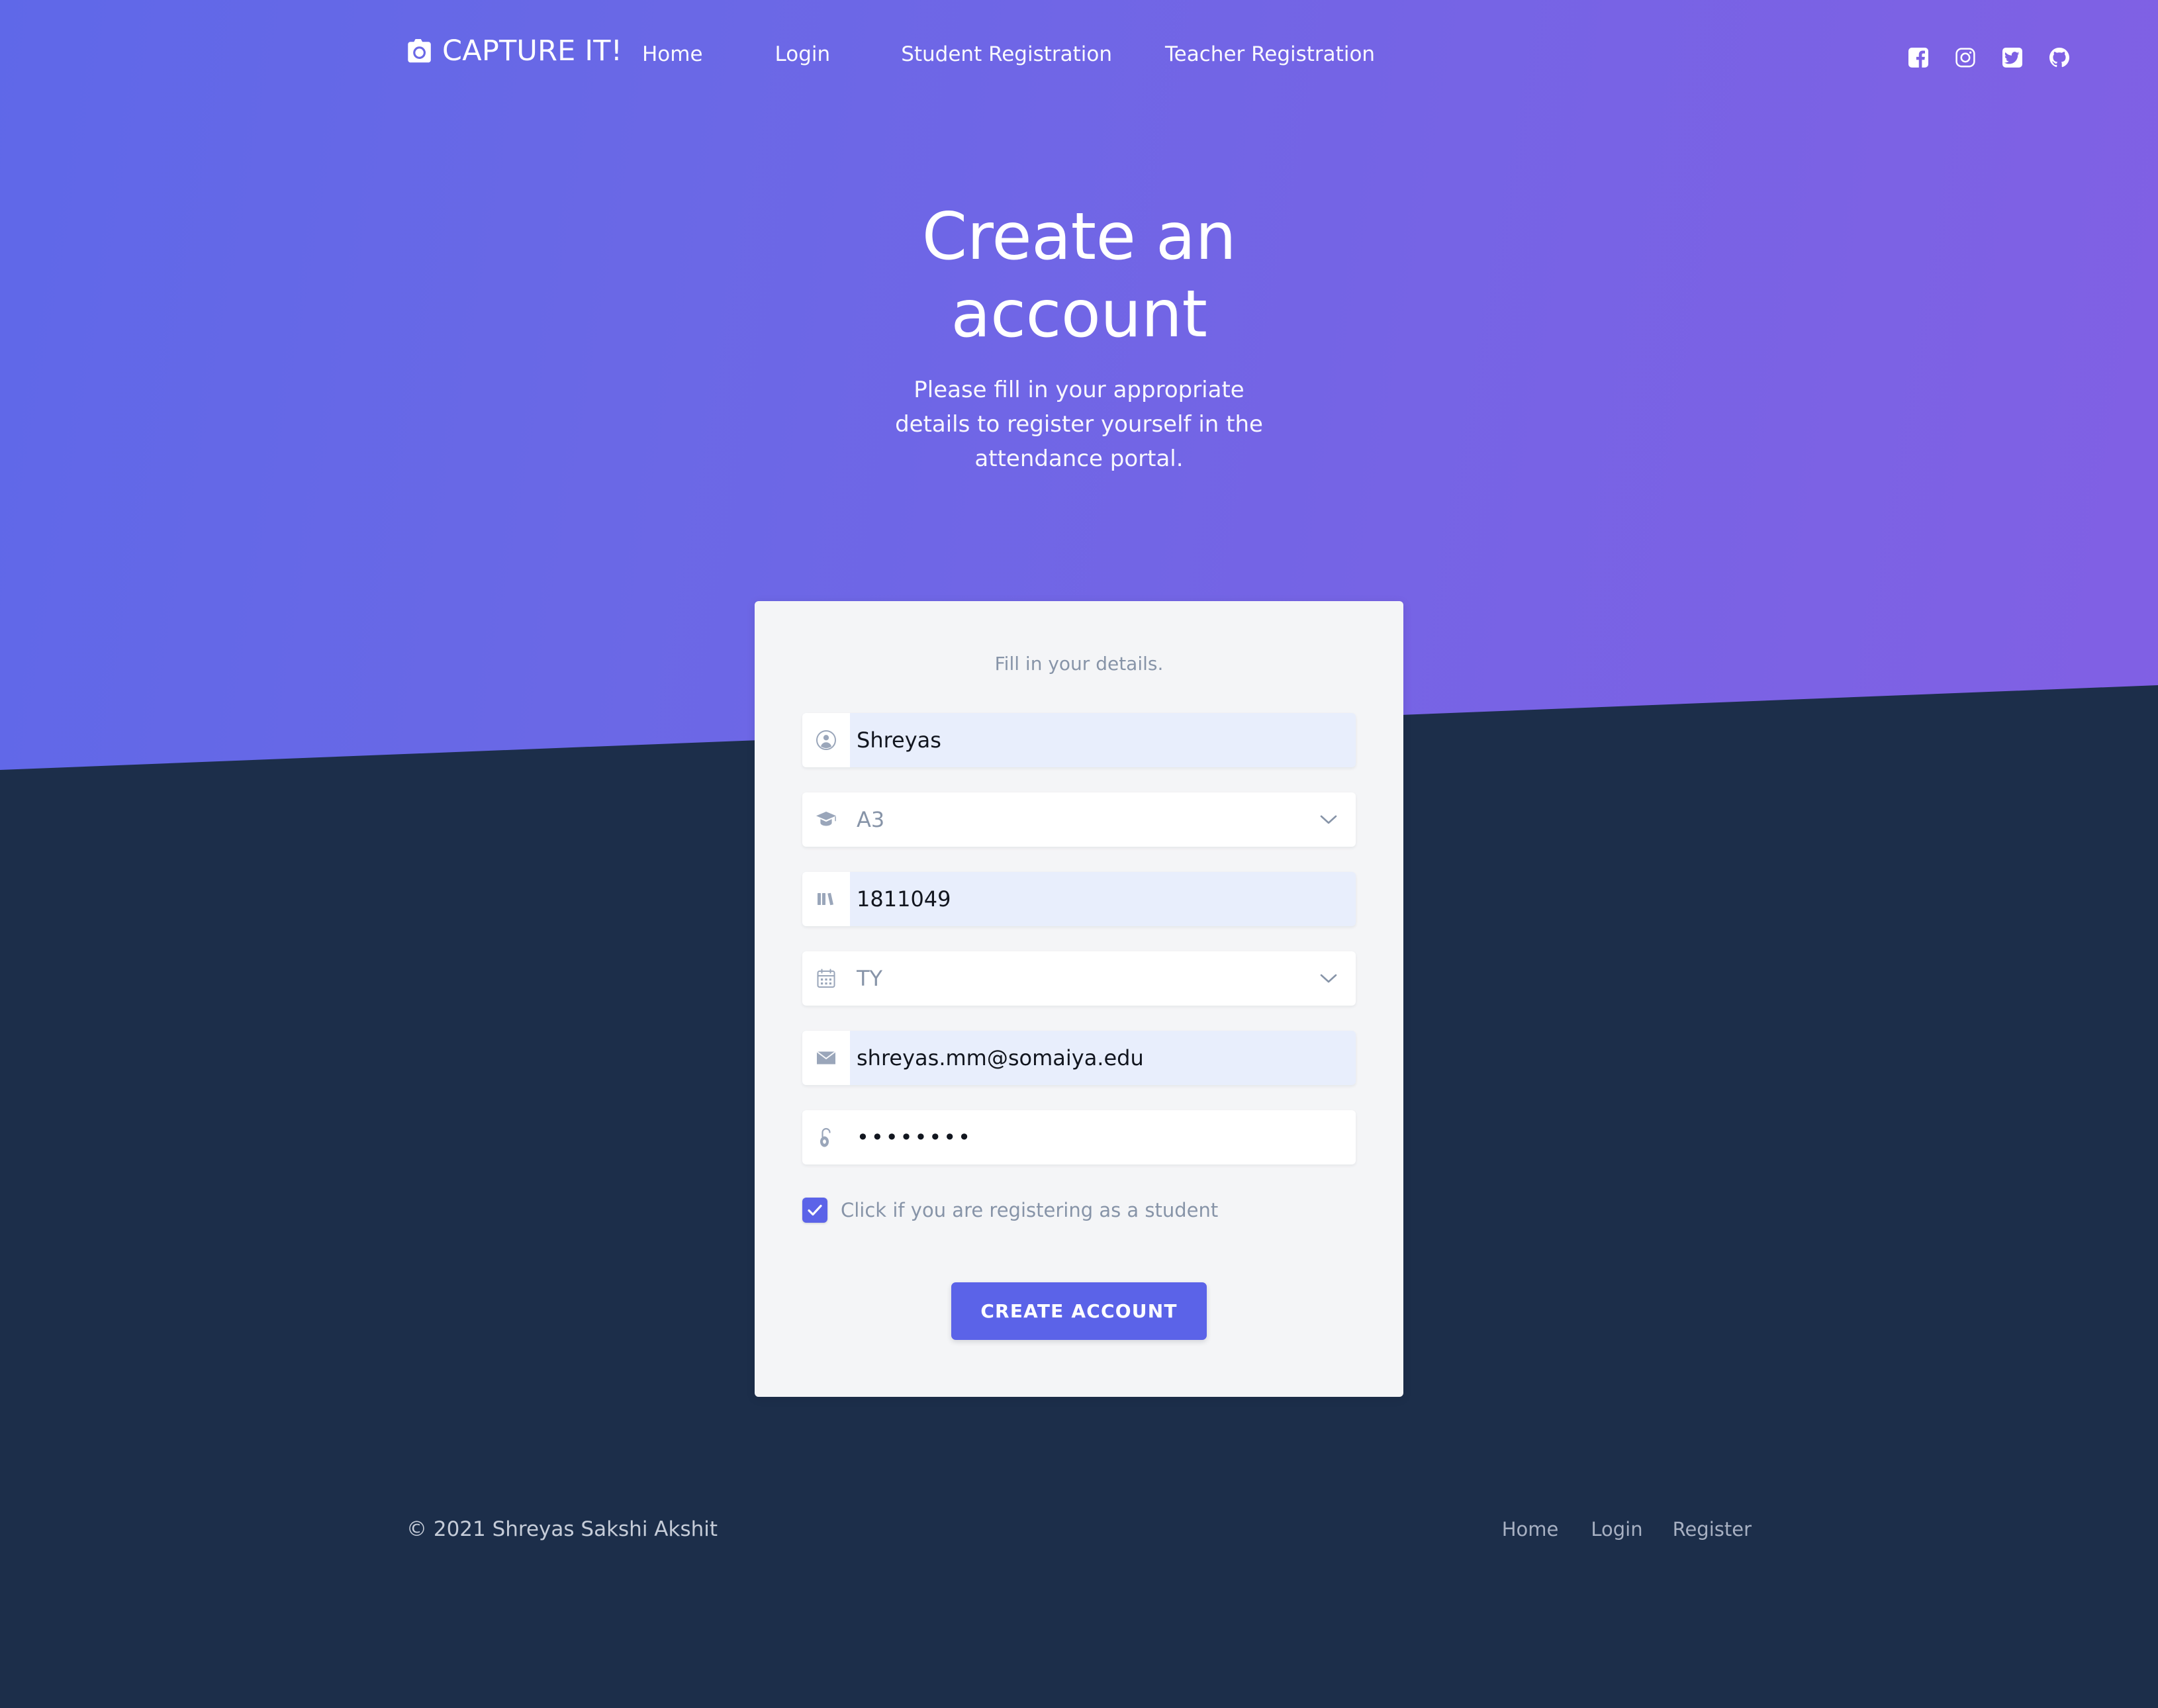 This screenshot has height=1708, width=2158. I want to click on footer-copyright: © 2021 Shreyas Sakshi Akshit, so click(562, 1529).